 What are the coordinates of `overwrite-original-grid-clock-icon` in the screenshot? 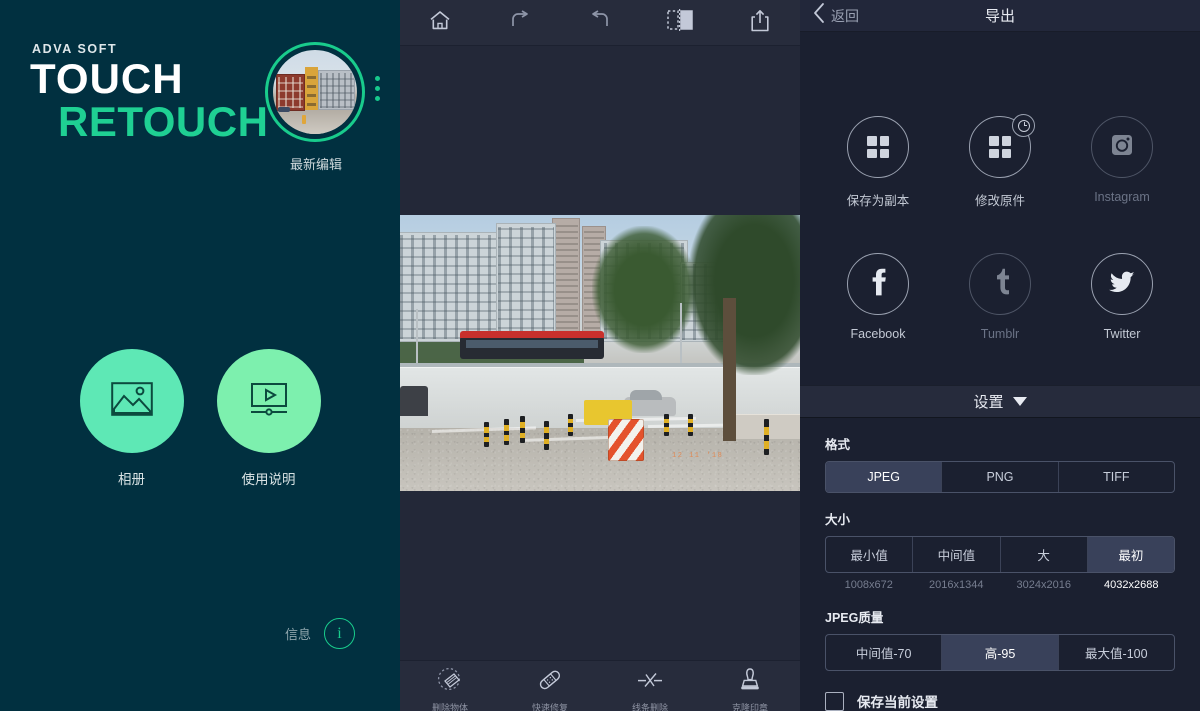 It's located at (1000, 147).